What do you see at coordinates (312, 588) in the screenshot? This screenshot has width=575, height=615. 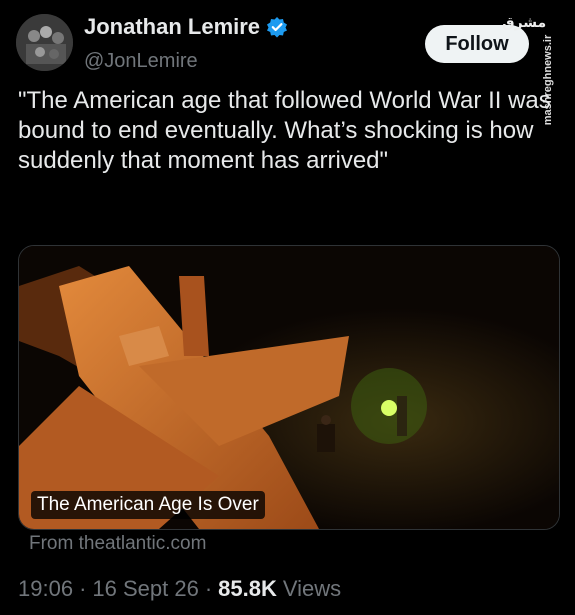 I see `views-label: Views` at bounding box center [312, 588].